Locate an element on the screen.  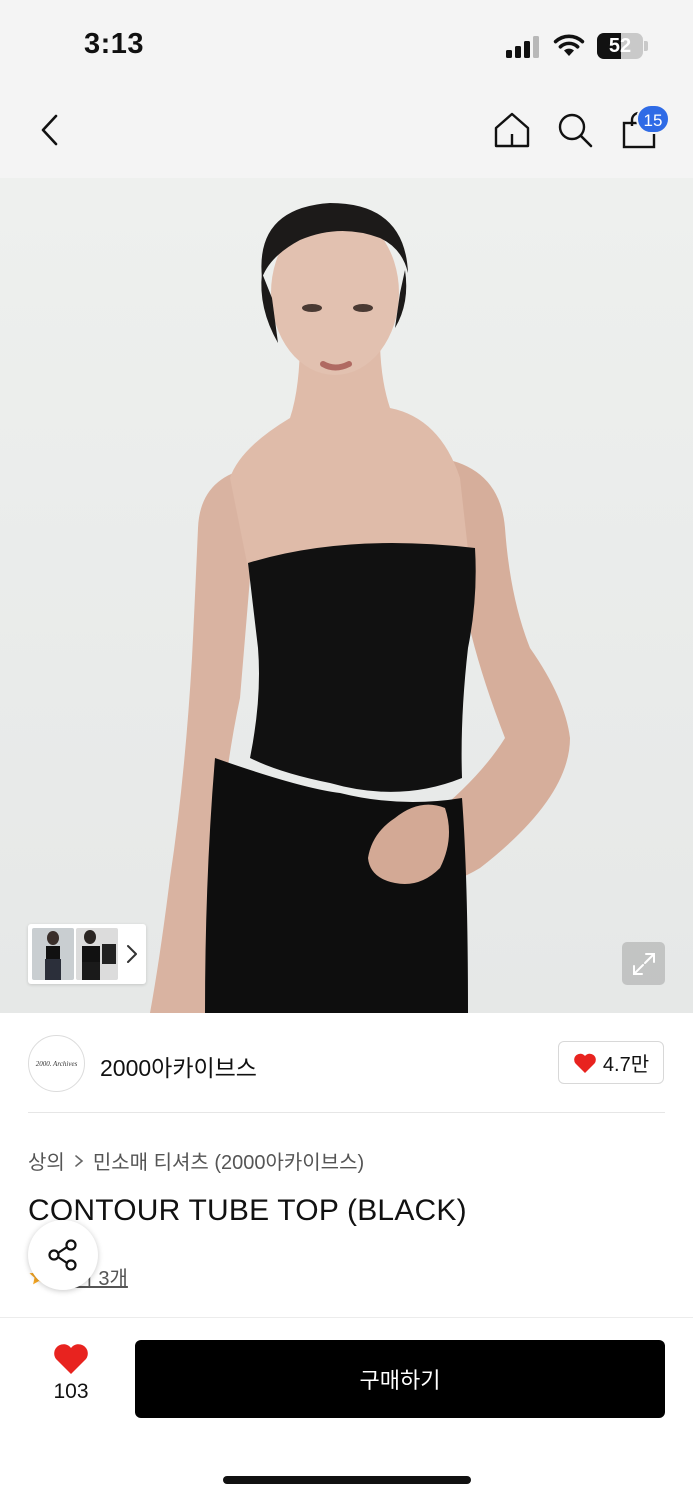
wifi-icon is located at coordinates (569, 45).